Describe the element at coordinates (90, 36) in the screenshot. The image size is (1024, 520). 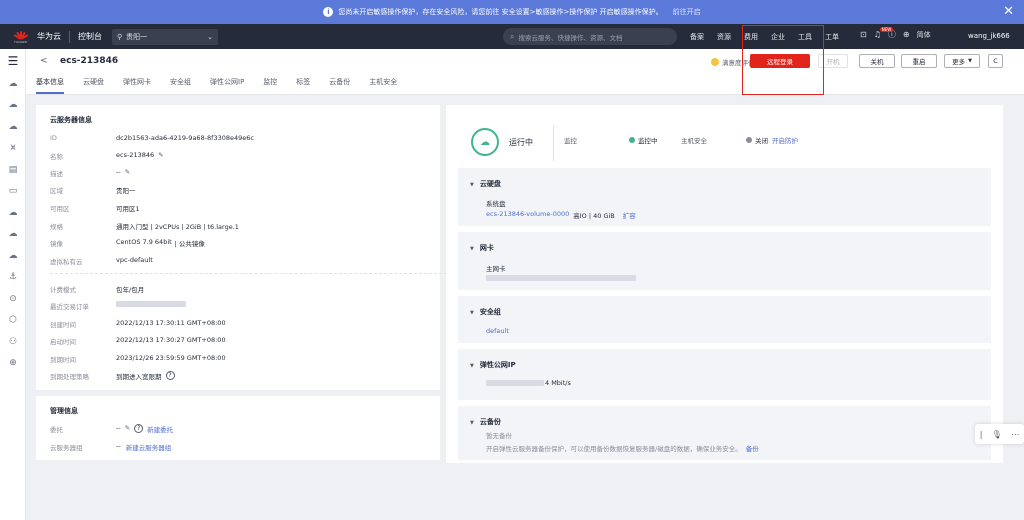
I see `console-link: 控制台` at that location.